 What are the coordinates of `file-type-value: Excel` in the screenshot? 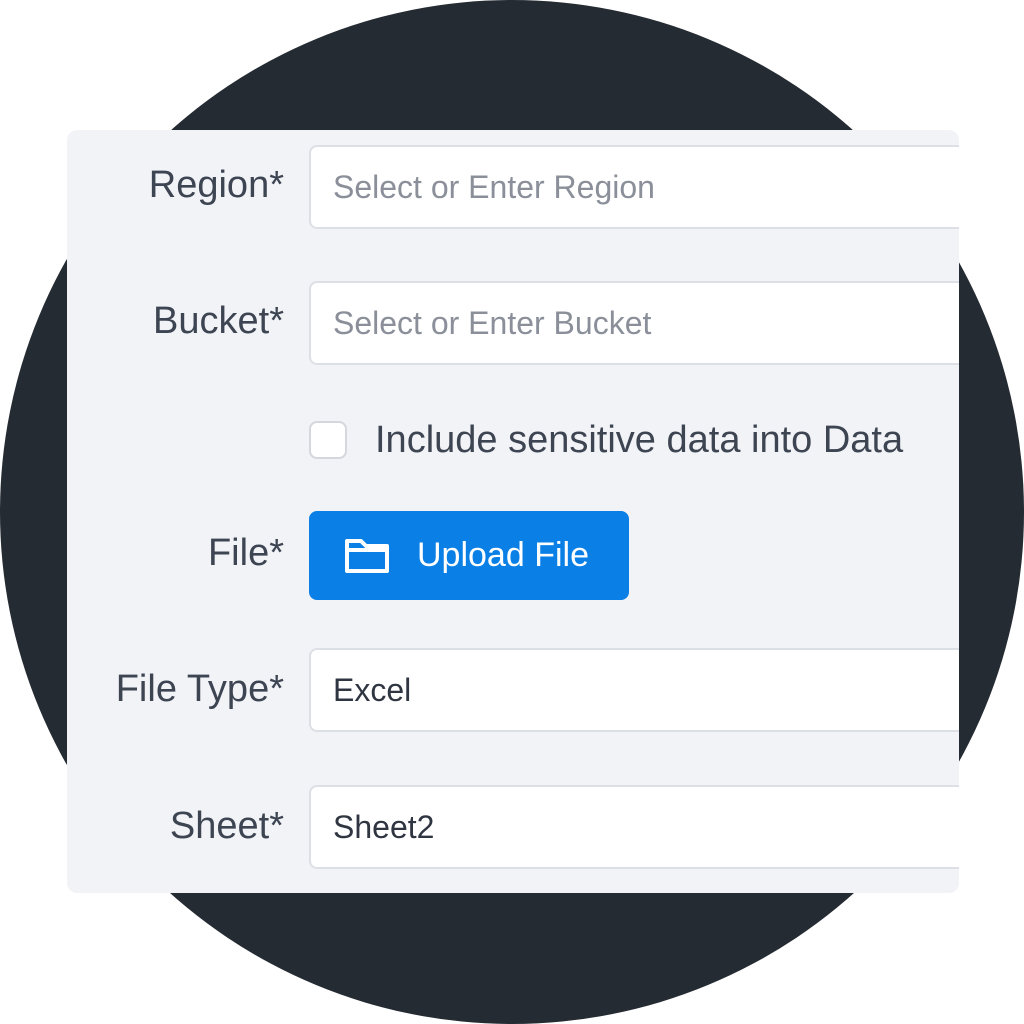 It's located at (372, 690).